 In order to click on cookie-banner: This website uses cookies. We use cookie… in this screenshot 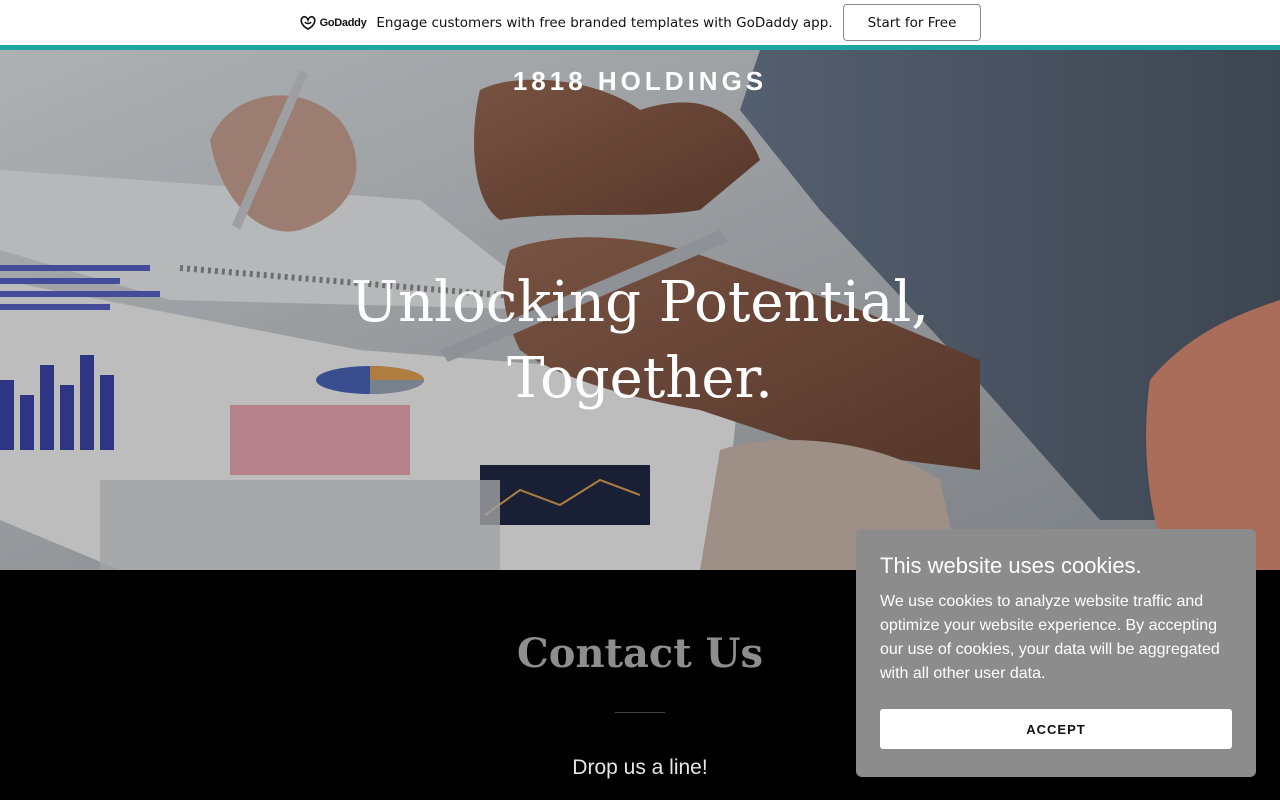, I will do `click(1056, 653)`.